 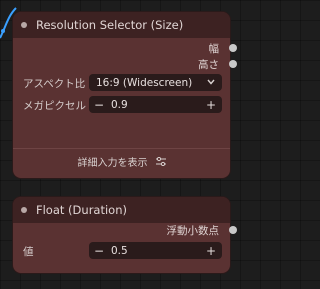 I want to click on output-float-socket, so click(x=233, y=230).